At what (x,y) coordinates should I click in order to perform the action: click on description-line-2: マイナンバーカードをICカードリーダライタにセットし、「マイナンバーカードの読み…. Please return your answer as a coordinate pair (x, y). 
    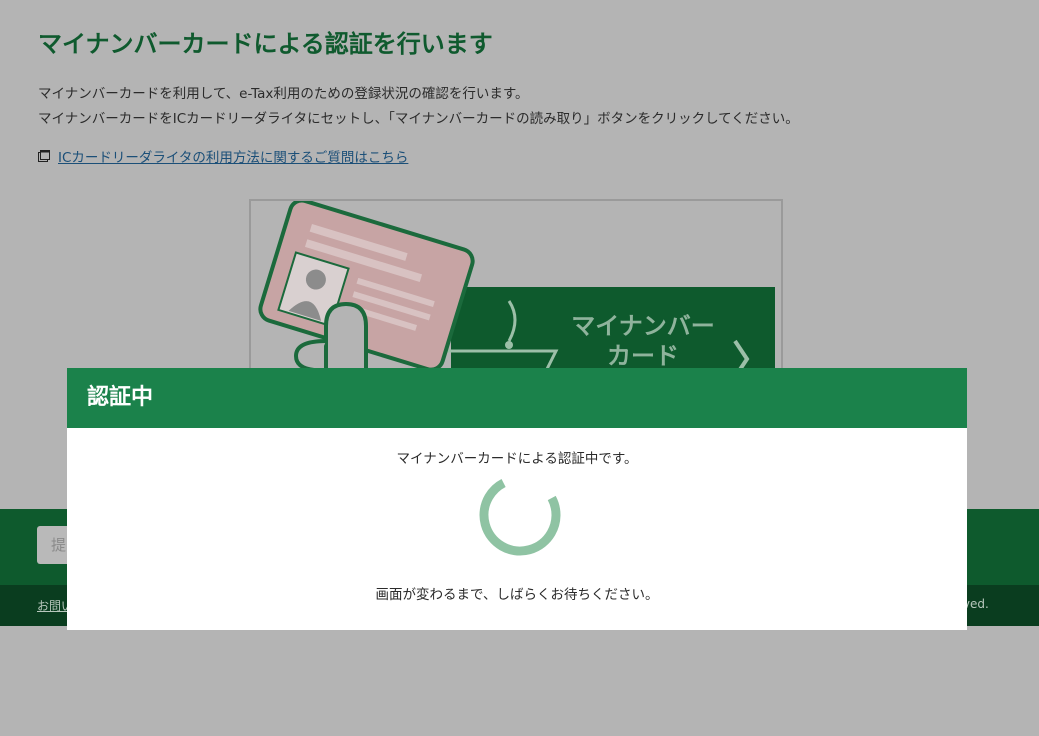
    Looking at the image, I should click on (418, 119).